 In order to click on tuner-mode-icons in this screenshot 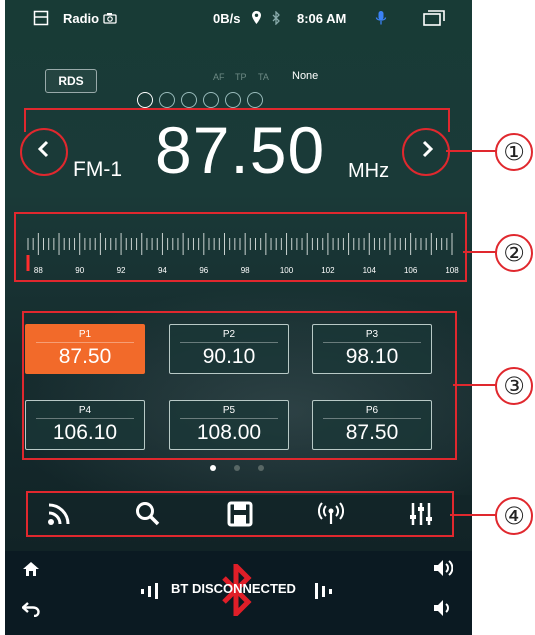, I will do `click(200, 100)`.